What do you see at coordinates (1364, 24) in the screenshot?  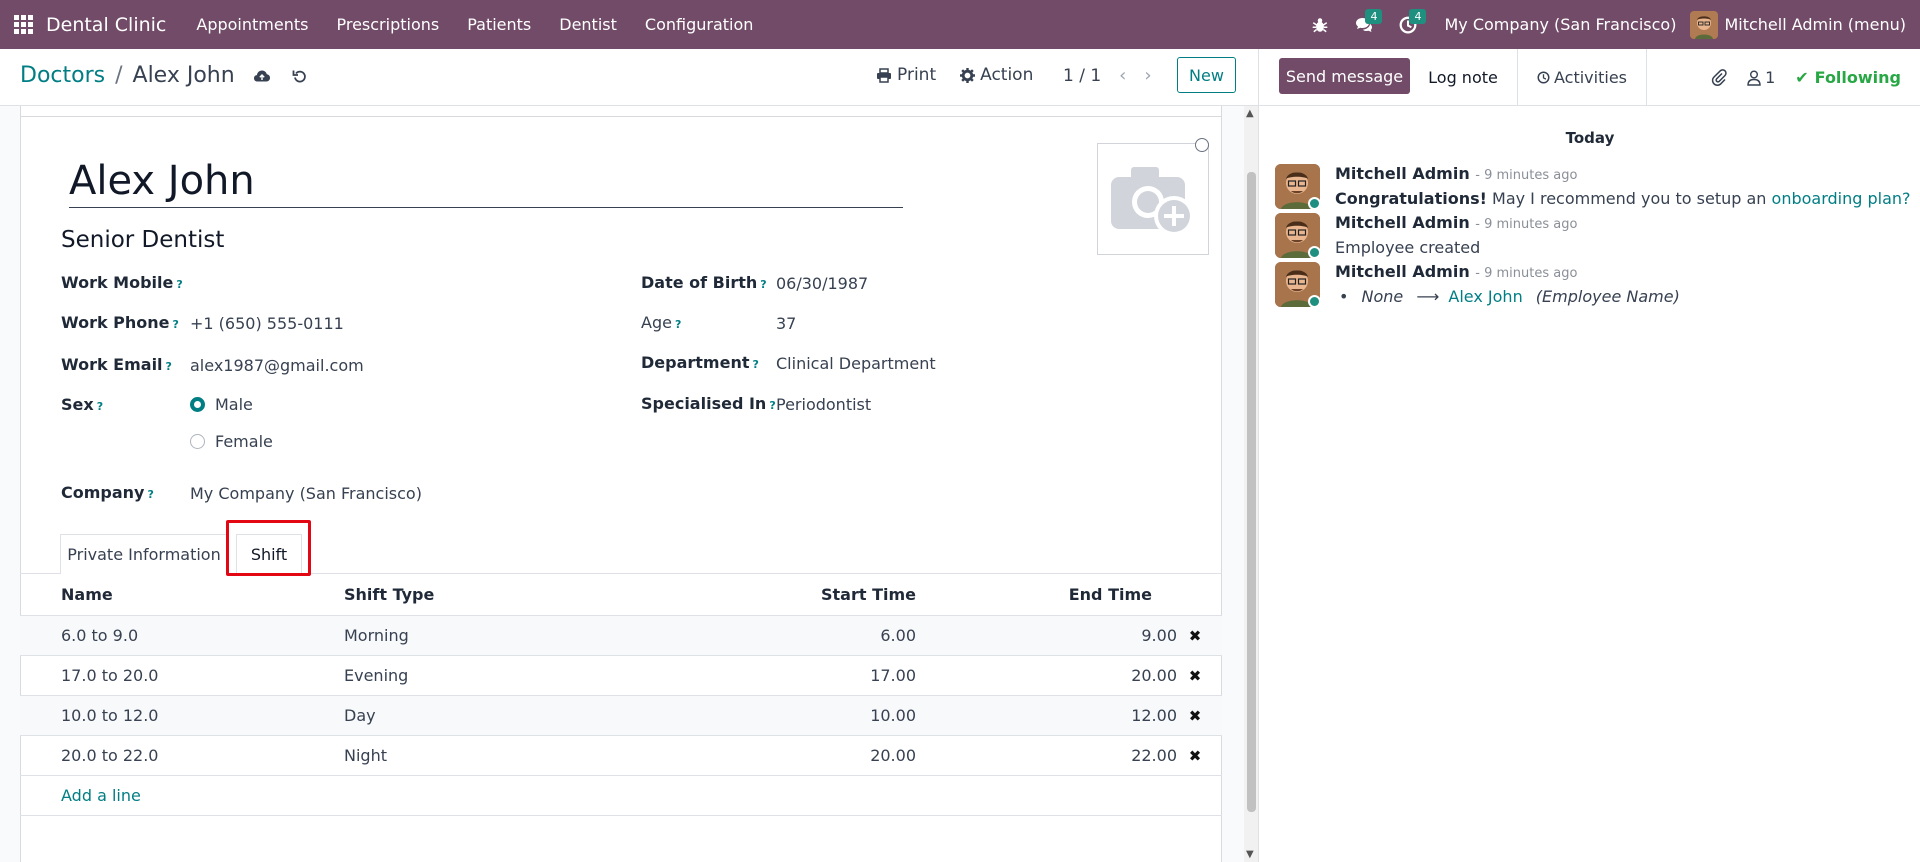 I see `messaging-icon: 4` at bounding box center [1364, 24].